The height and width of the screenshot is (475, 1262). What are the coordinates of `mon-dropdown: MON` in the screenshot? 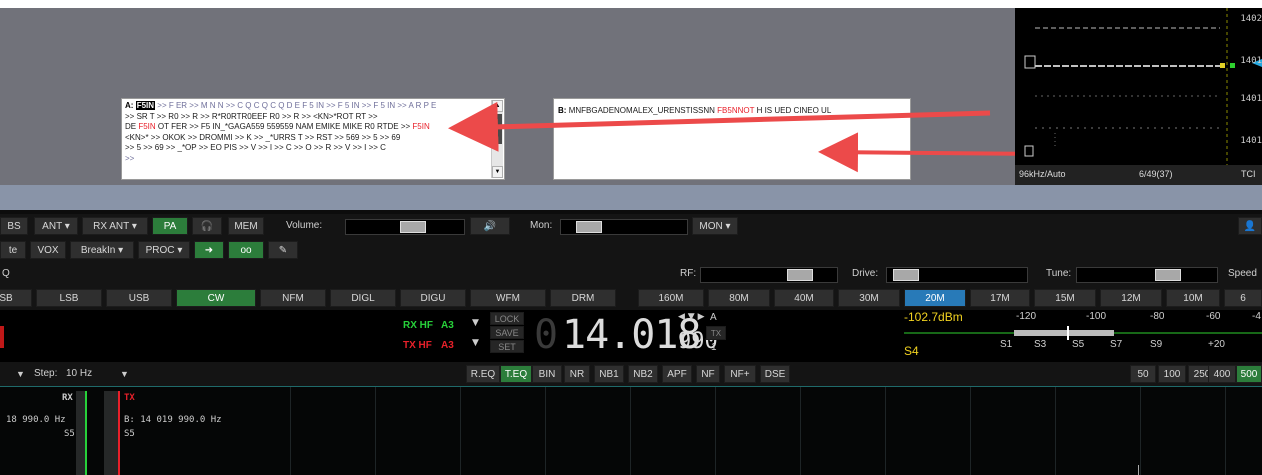 It's located at (715, 226).